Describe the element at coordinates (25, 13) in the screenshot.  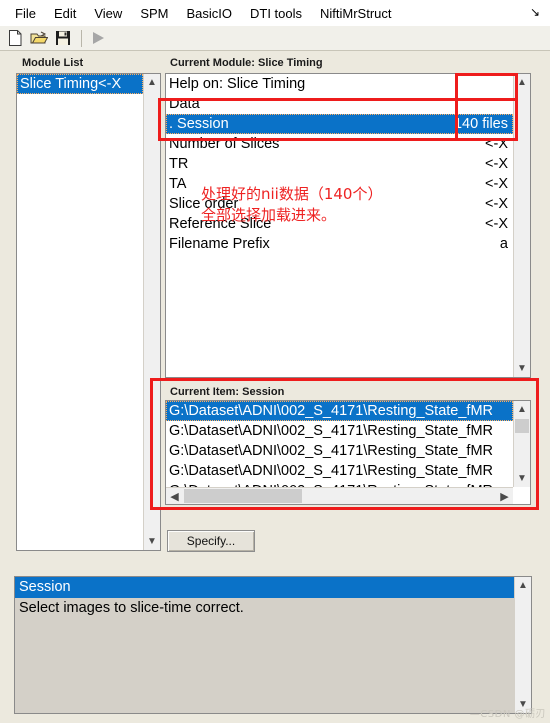
I see `menu-item-file: File` at that location.